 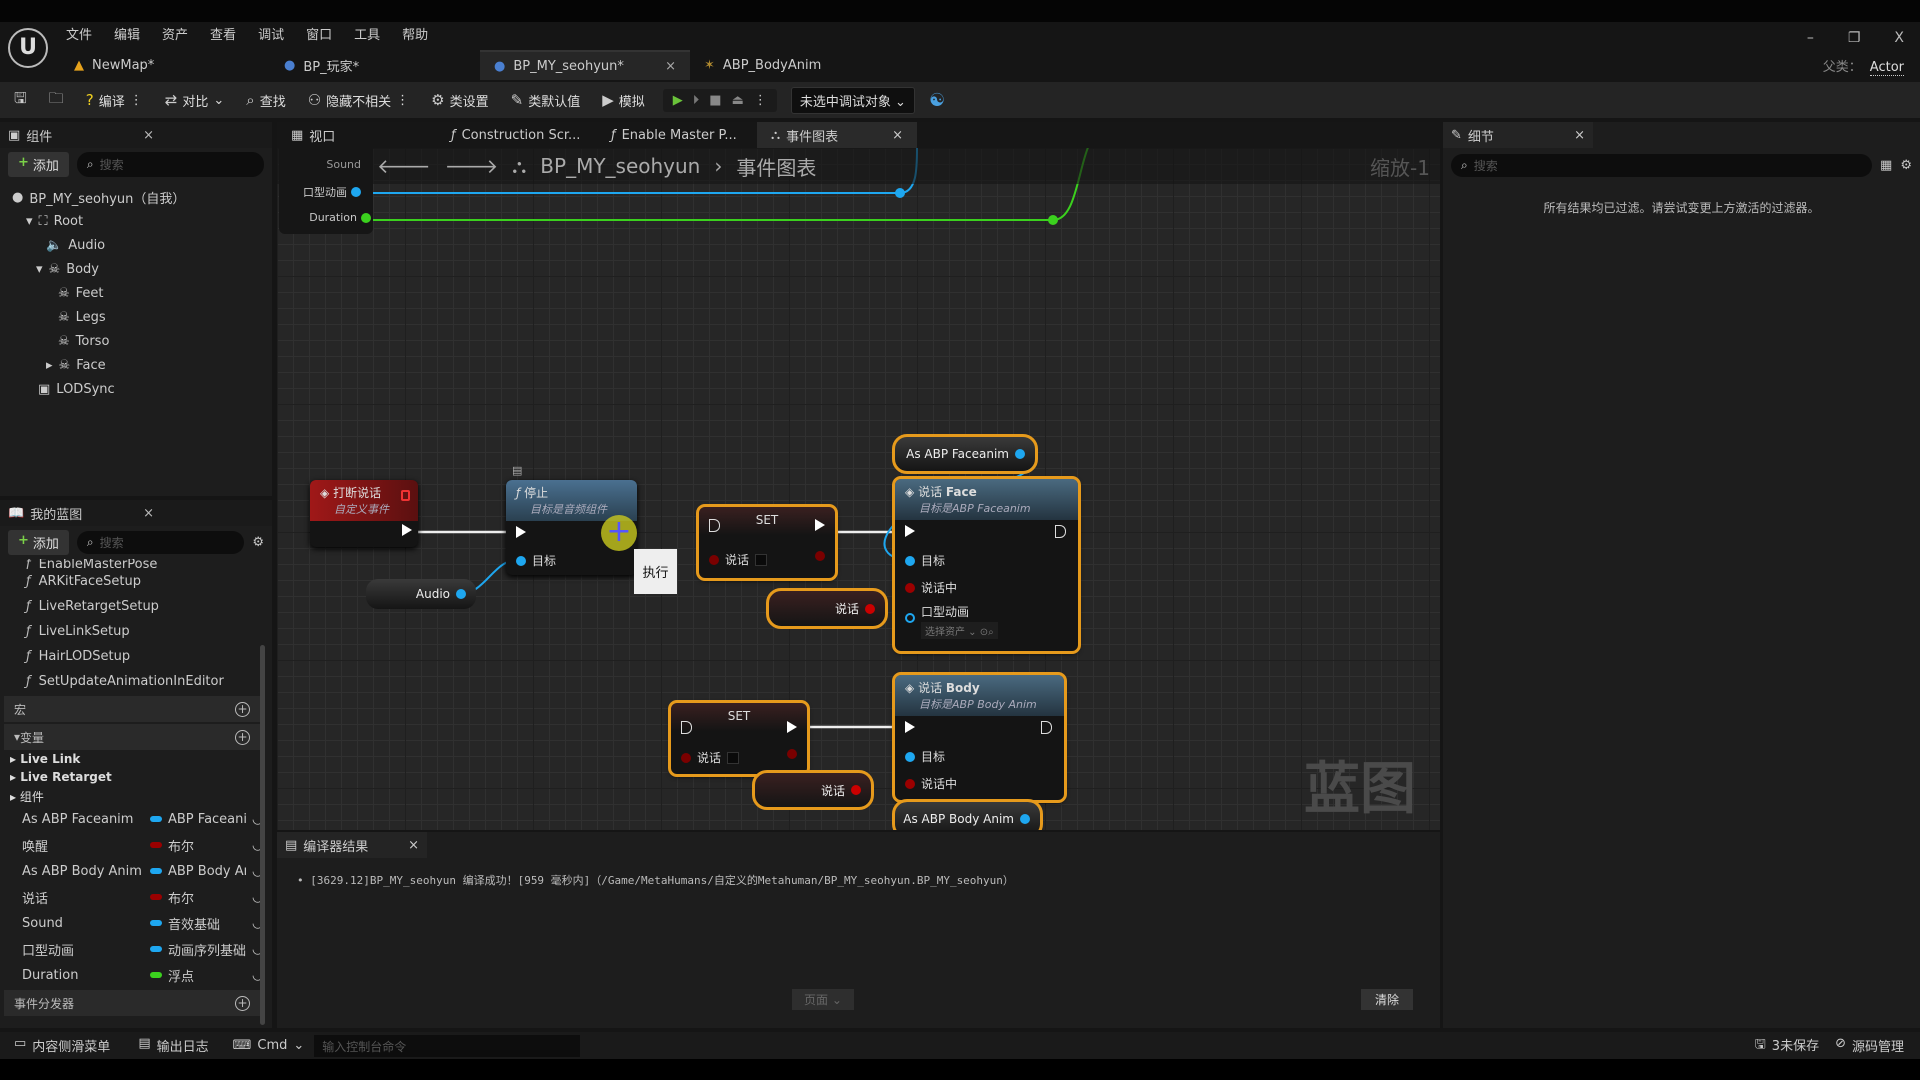 I want to click on variable-getter-node: Sound 口型动画 Duration, so click(x=326, y=191).